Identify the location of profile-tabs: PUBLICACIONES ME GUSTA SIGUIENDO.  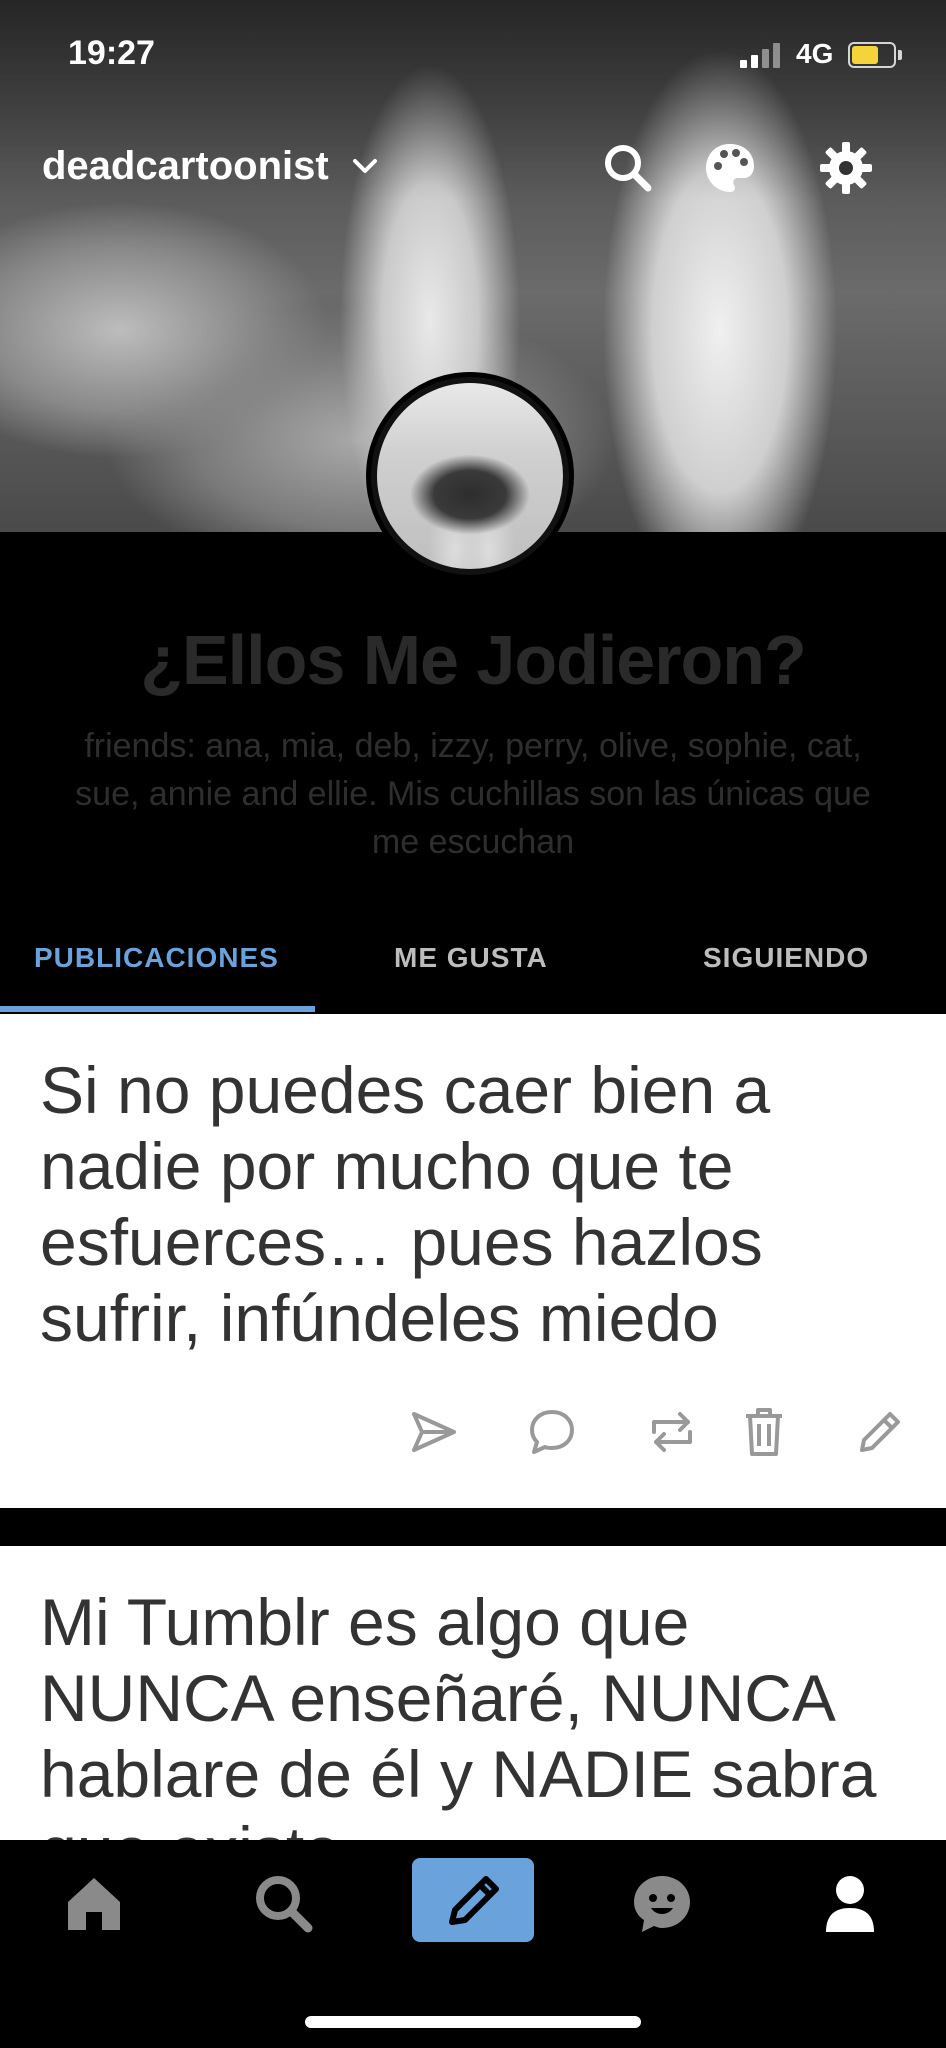
(473, 972).